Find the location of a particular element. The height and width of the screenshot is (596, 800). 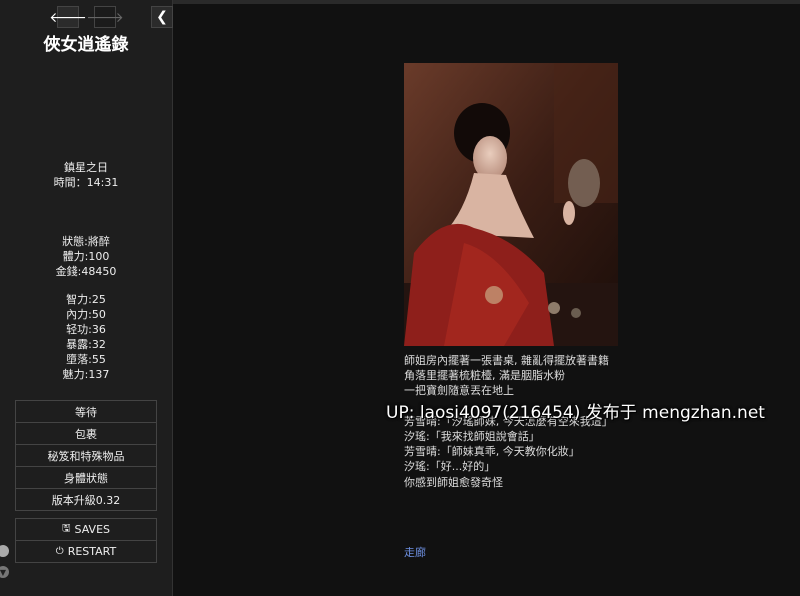

sidebar-collapse-button: ❮ is located at coordinates (162, 17).